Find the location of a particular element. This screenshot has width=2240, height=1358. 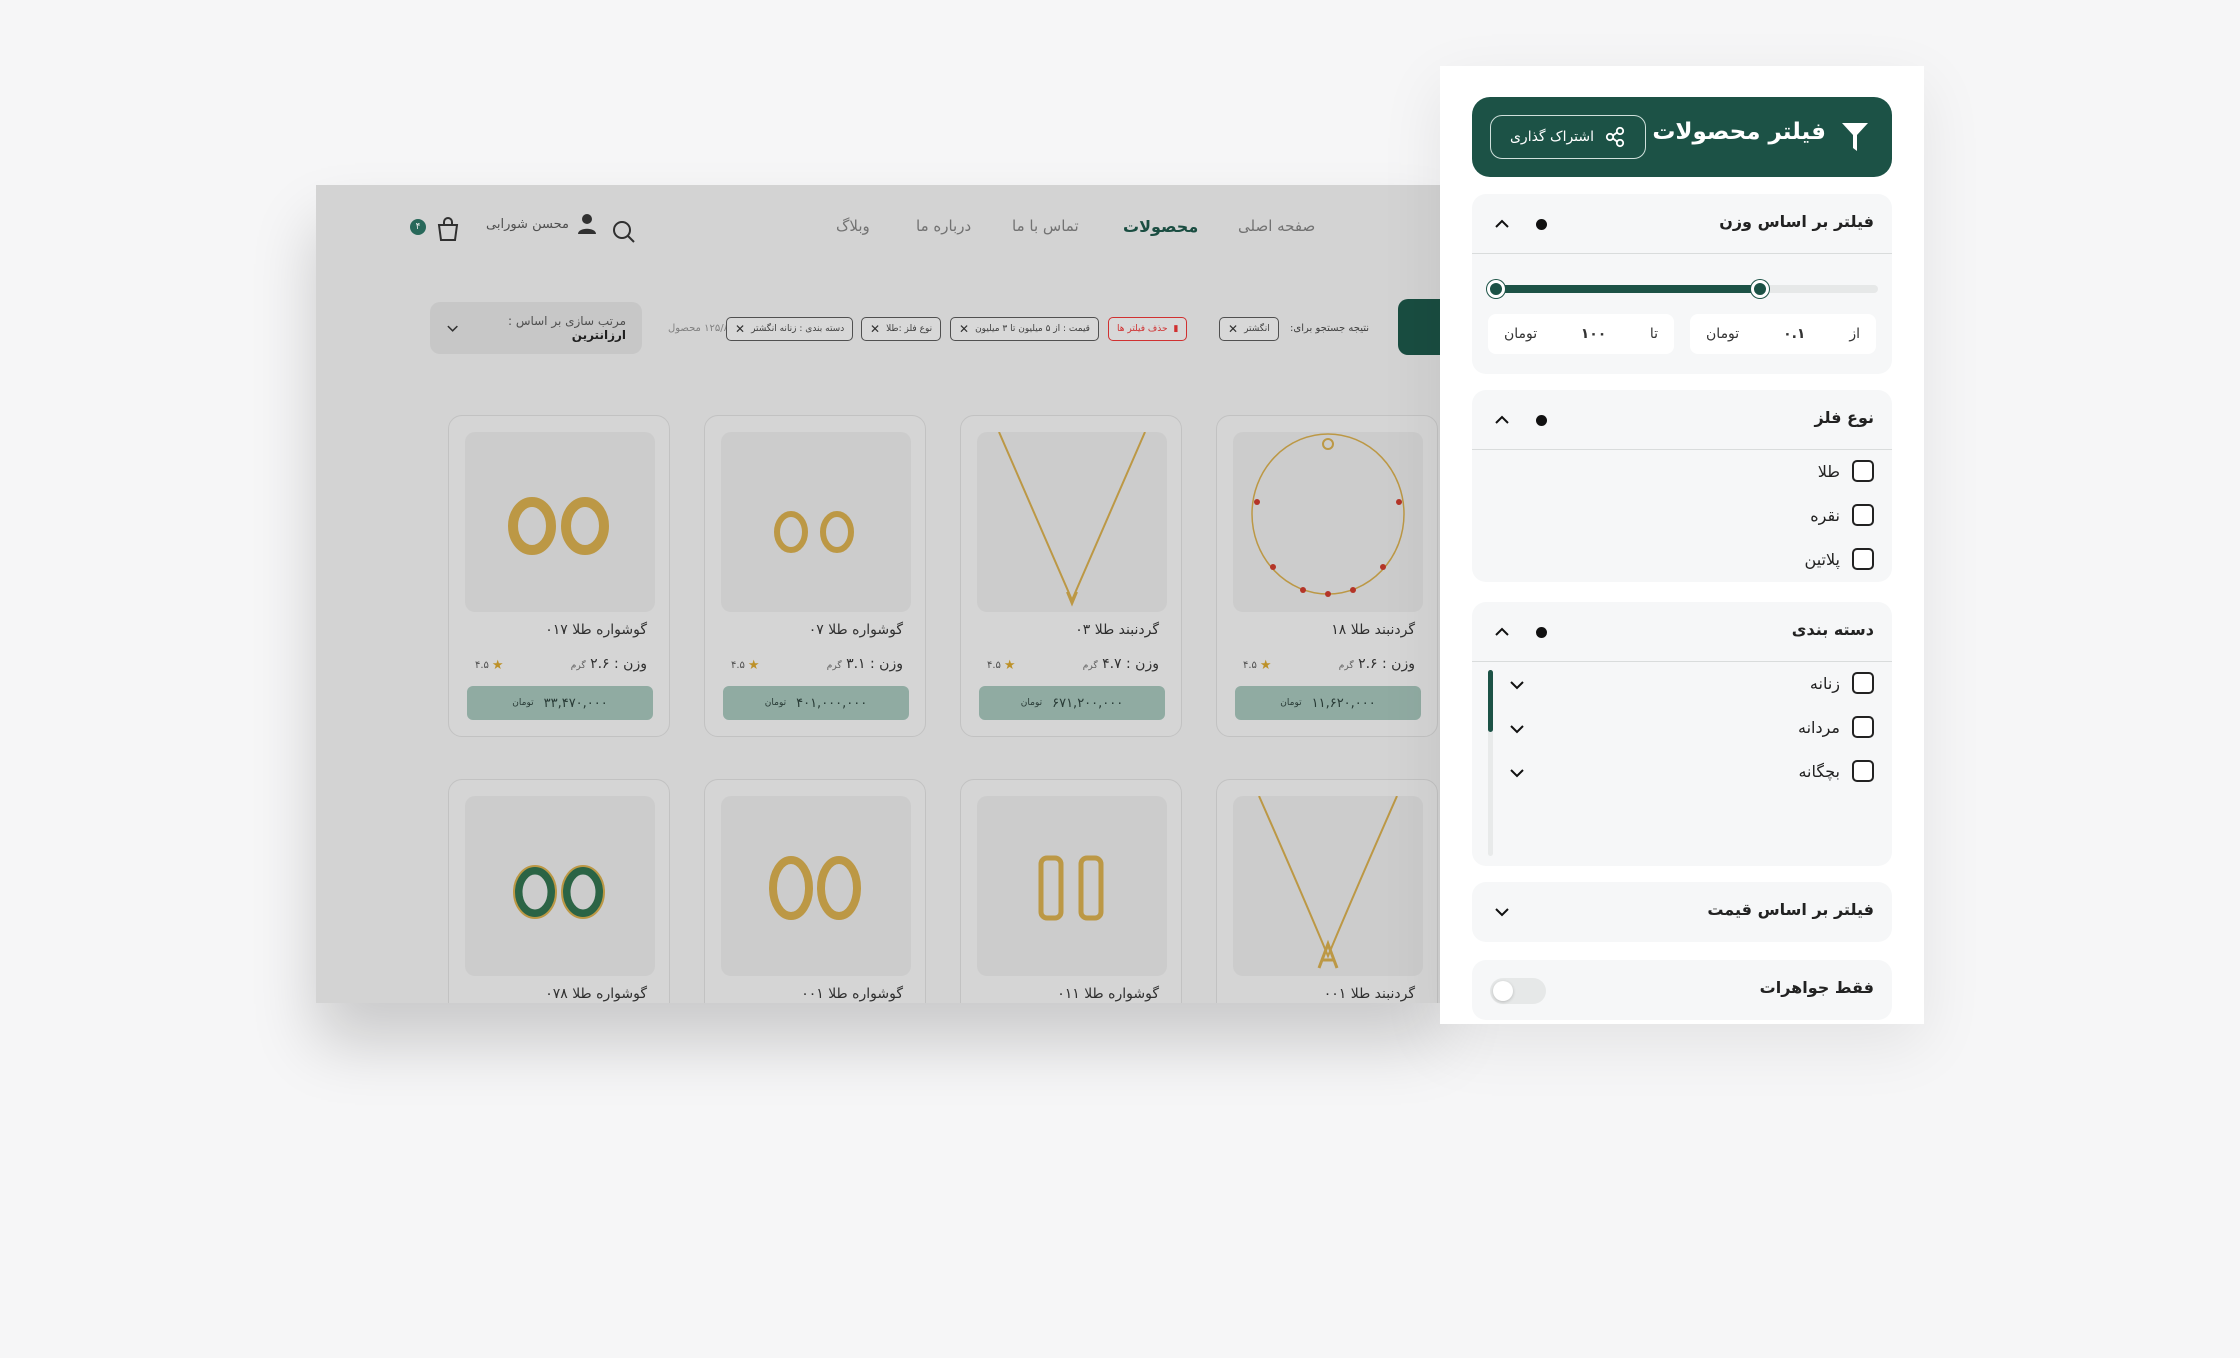

share-label: اشتراک گذاری is located at coordinates (1552, 137).